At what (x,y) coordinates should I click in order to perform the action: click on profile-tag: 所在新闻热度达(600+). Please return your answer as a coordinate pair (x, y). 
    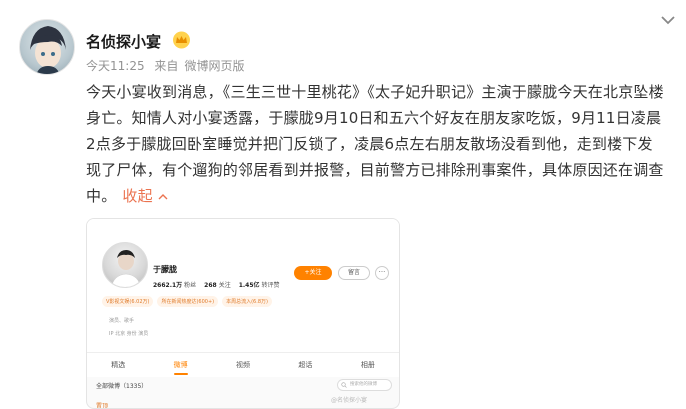
    Looking at the image, I should click on (188, 301).